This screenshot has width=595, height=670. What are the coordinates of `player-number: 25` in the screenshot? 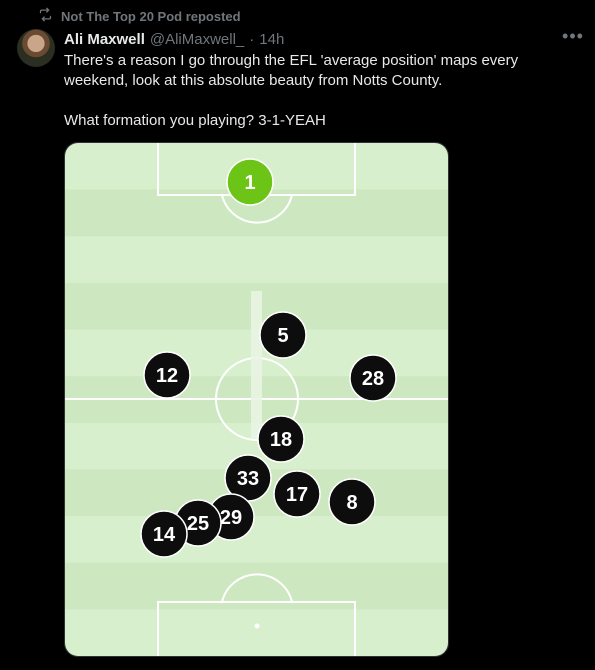 It's located at (198, 524).